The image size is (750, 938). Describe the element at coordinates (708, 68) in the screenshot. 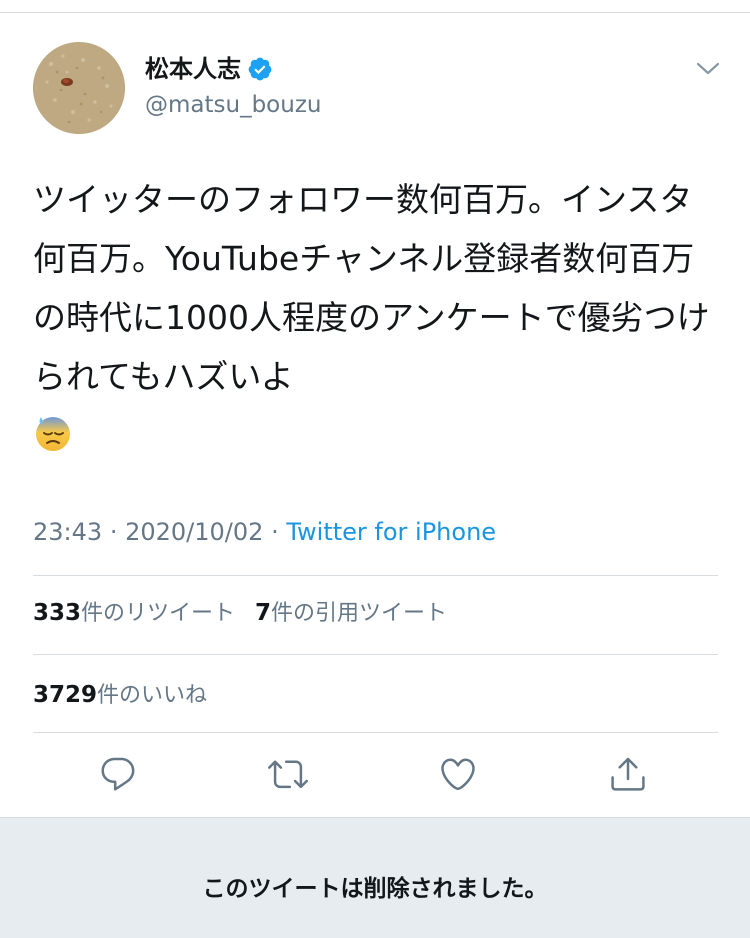

I see `chevron-down-icon` at that location.